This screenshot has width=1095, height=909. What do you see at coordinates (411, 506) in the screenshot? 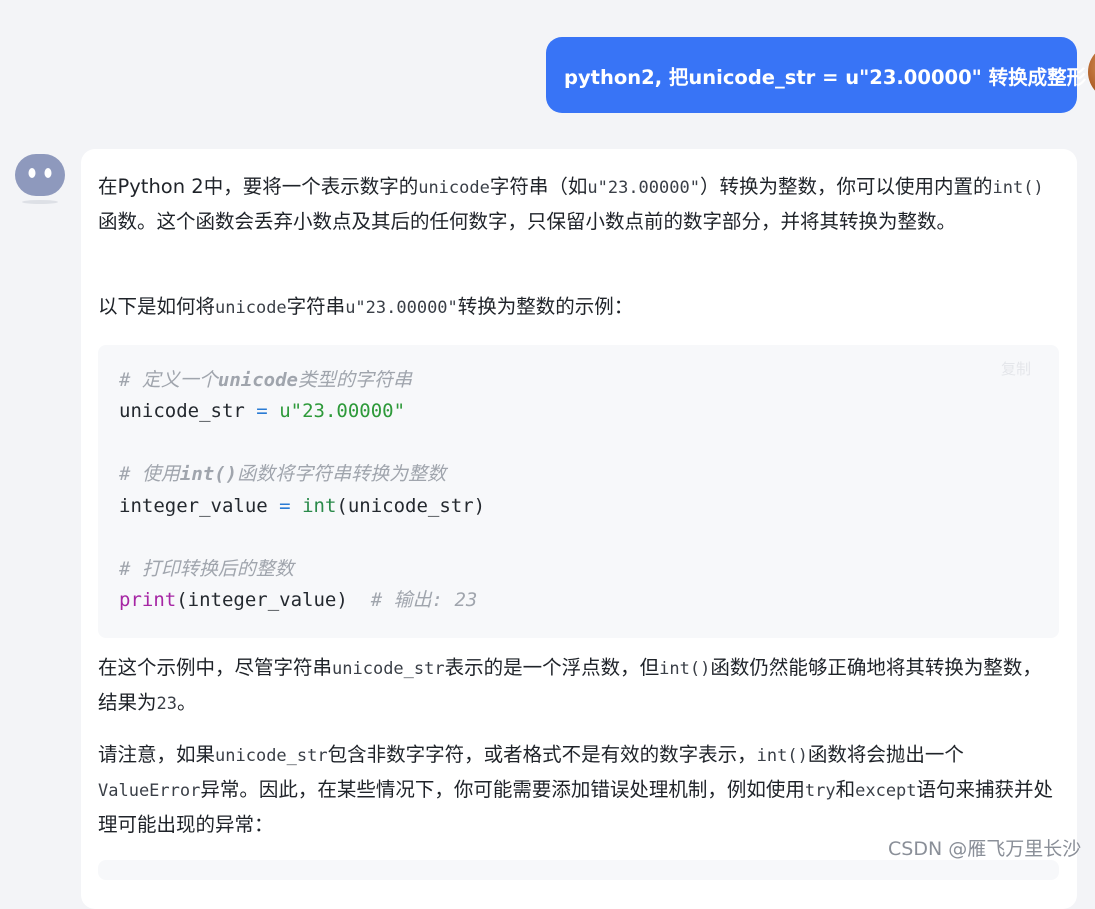
I see `code-args: (unicode_str)` at bounding box center [411, 506].